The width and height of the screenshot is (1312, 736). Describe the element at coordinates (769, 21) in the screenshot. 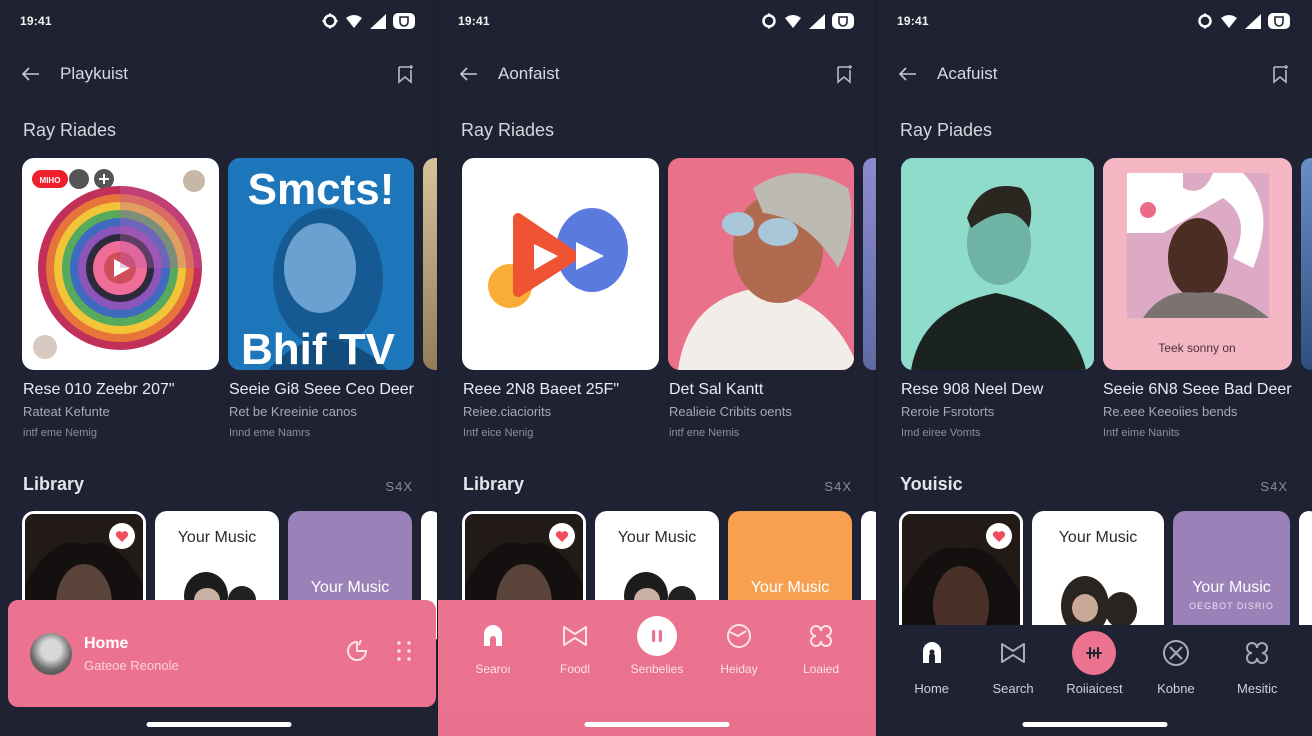

I see `location-icon` at that location.